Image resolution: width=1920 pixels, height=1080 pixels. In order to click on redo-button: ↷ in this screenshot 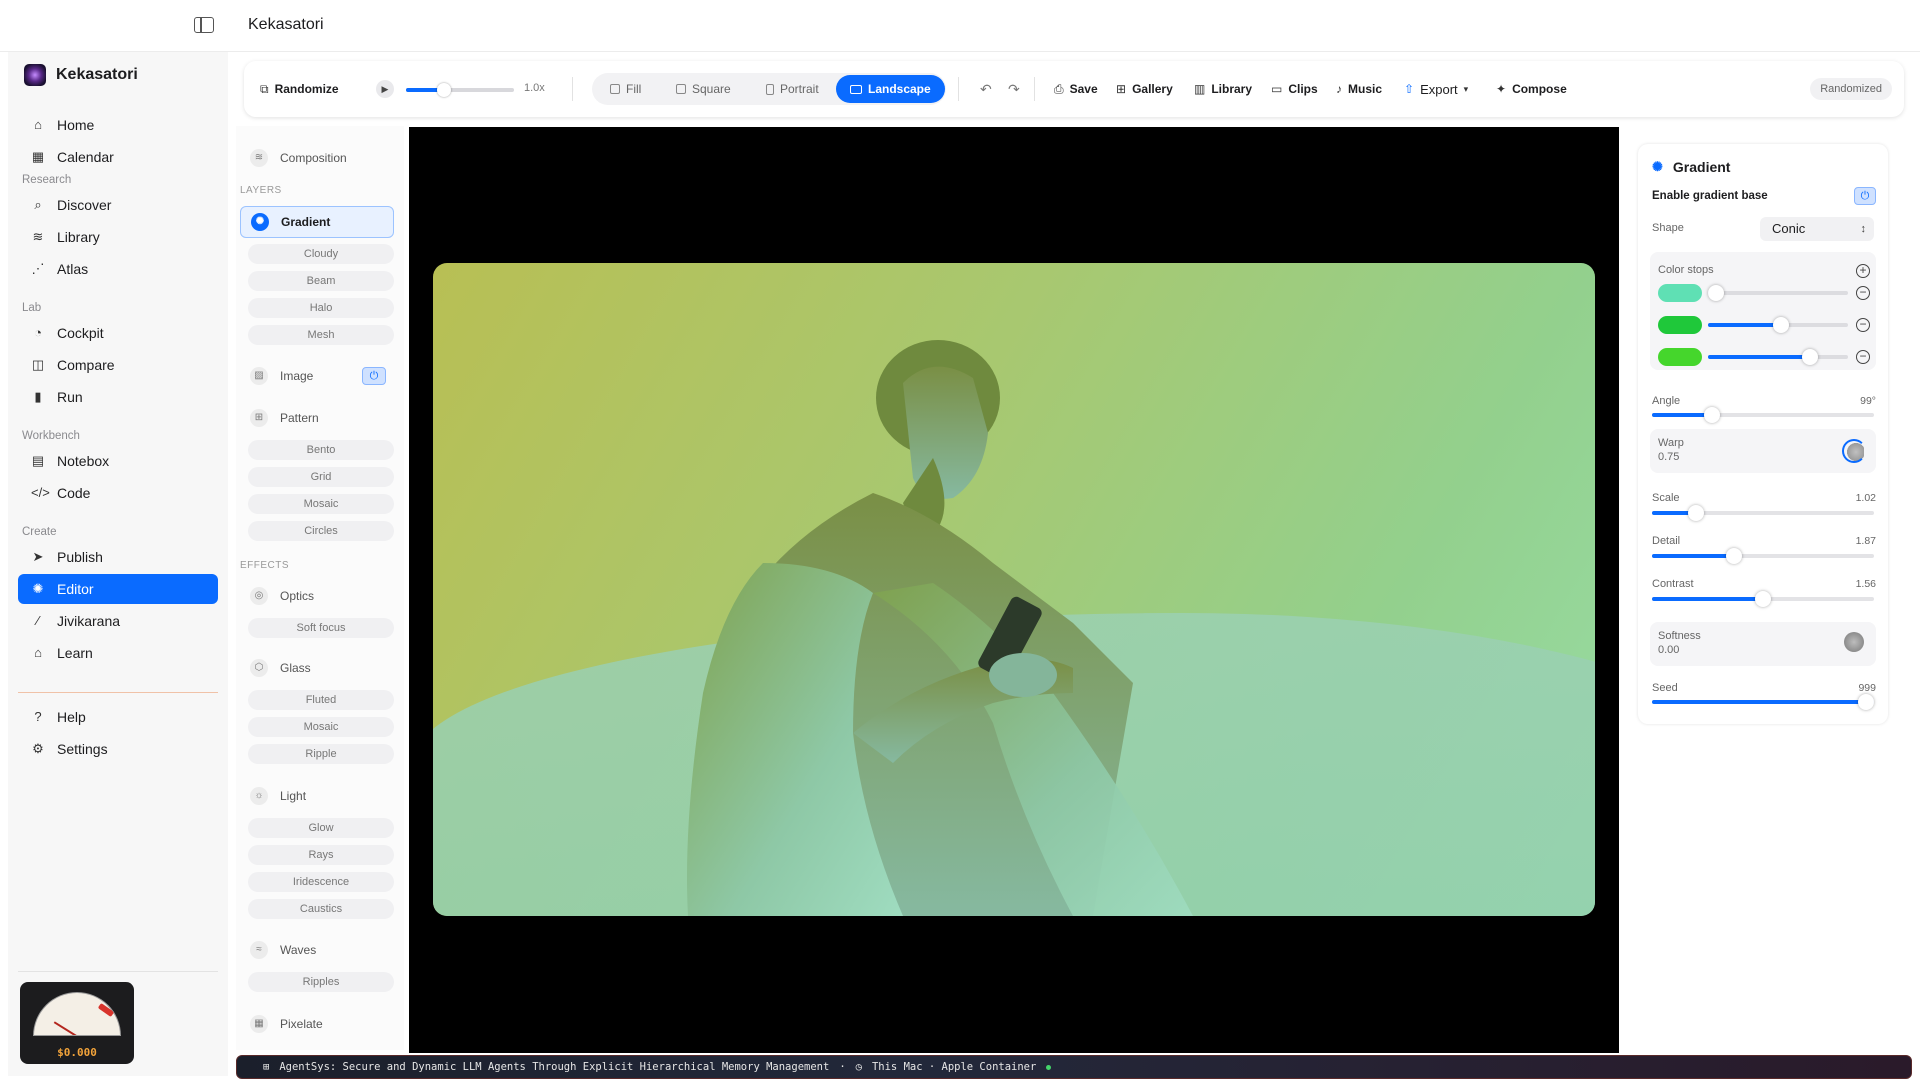, I will do `click(1014, 89)`.